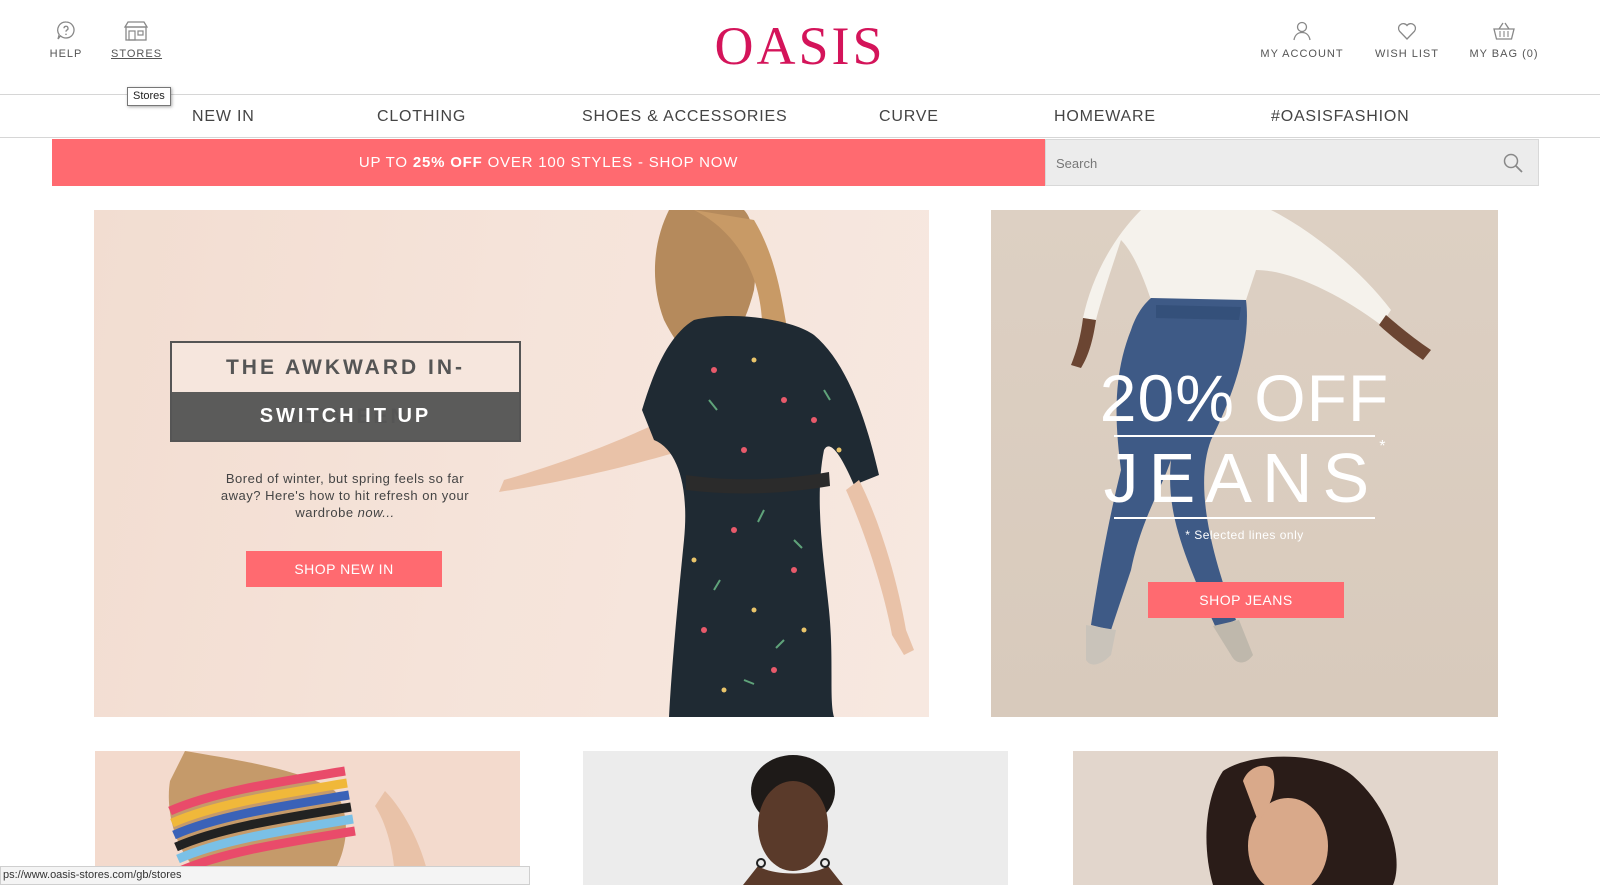 This screenshot has width=1600, height=885. I want to click on search-box, so click(1292, 162).